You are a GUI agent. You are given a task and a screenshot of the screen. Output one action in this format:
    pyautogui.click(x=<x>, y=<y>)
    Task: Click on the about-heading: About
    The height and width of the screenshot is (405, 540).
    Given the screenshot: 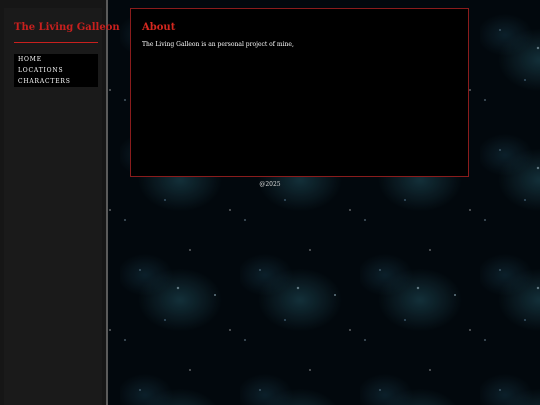 What is the action you would take?
    pyautogui.click(x=159, y=27)
    